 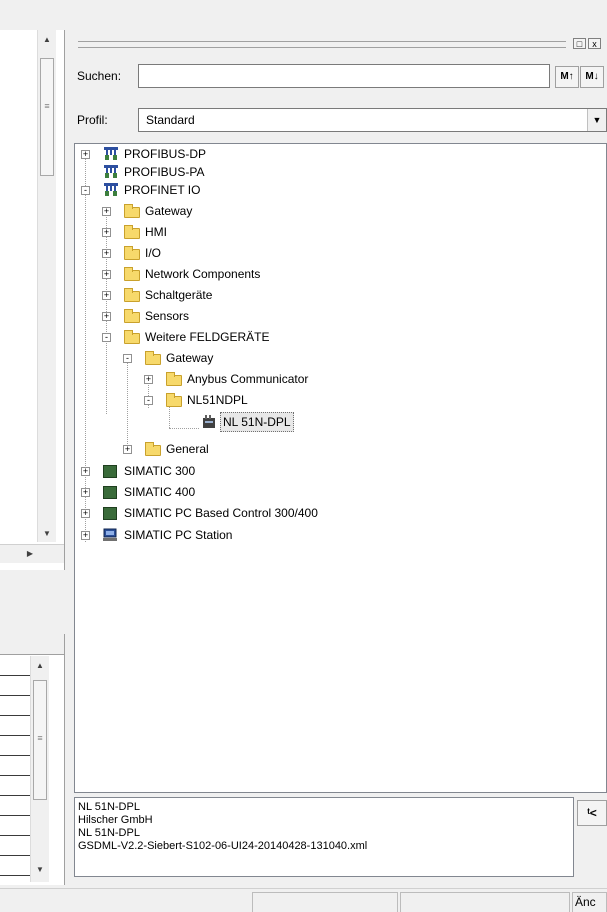 What do you see at coordinates (217, 400) in the screenshot?
I see `tree-node-label: NL51NDPL` at bounding box center [217, 400].